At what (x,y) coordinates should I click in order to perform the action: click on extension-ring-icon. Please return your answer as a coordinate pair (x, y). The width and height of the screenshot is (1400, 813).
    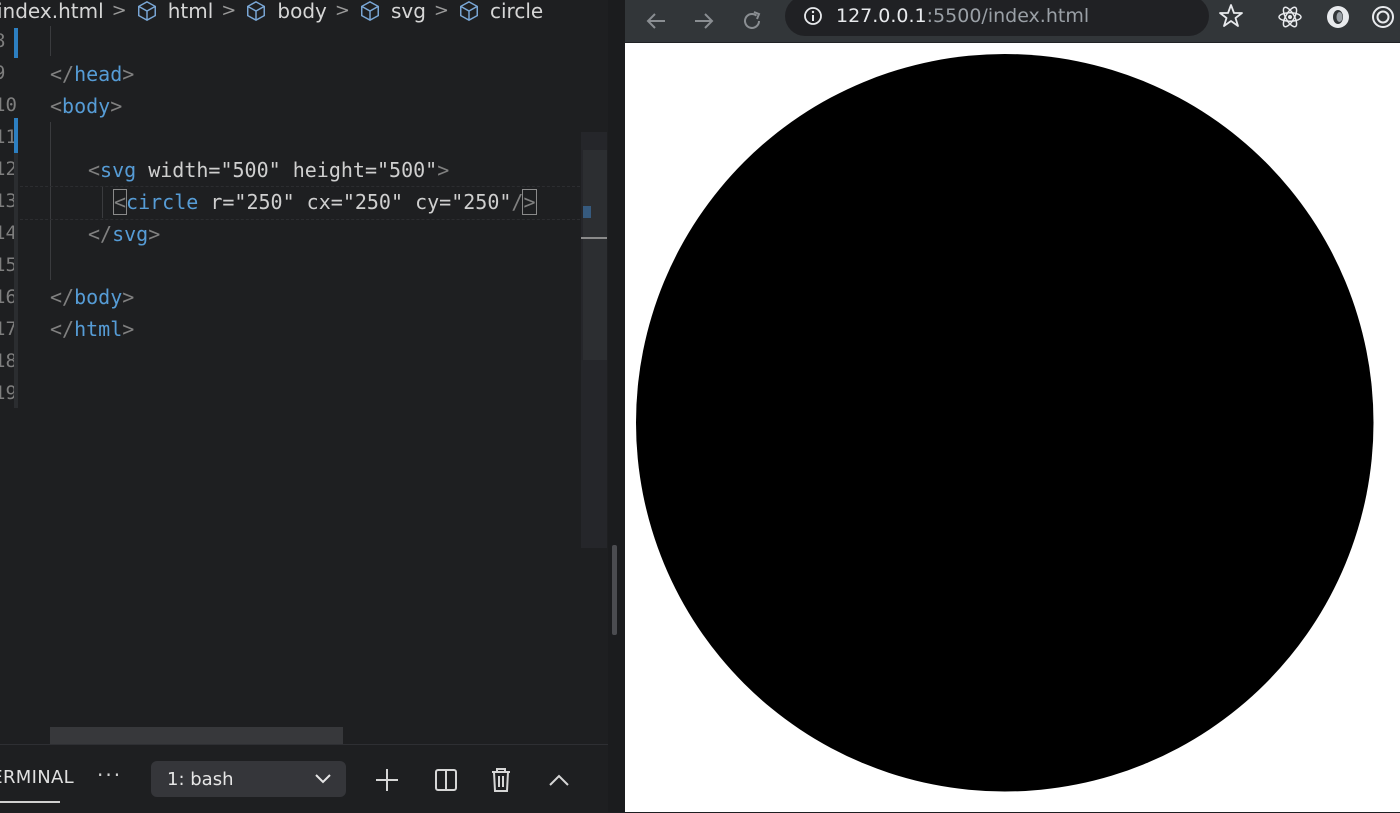
    Looking at the image, I should click on (1338, 17).